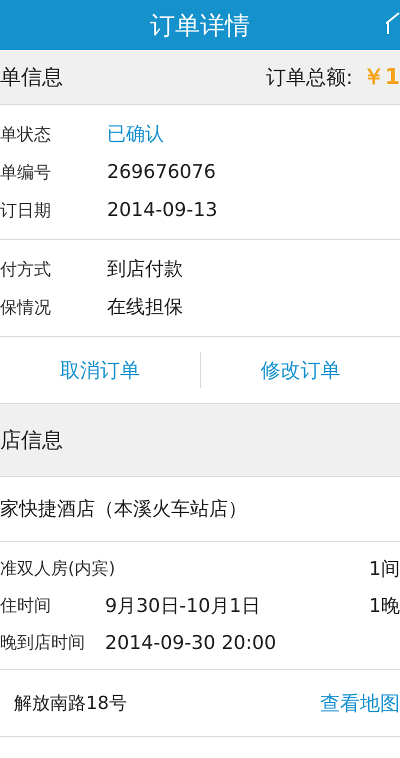 This screenshot has height=758, width=400. What do you see at coordinates (26, 211) in the screenshot?
I see `field-label: 订日期` at bounding box center [26, 211].